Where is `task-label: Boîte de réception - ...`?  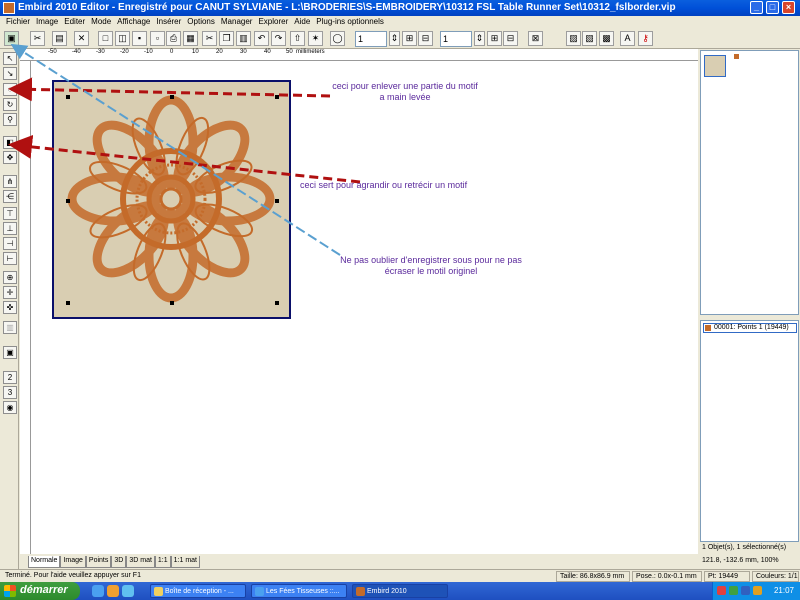 task-label: Boîte de réception - ... is located at coordinates (199, 591).